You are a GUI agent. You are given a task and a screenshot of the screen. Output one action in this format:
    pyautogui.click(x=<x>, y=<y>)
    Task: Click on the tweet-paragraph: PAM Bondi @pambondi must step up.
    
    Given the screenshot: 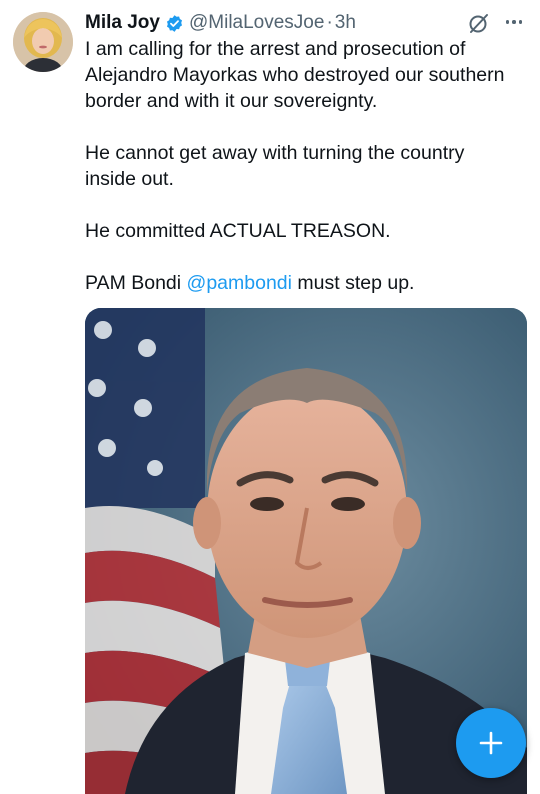 What is the action you would take?
    pyautogui.click(x=300, y=283)
    